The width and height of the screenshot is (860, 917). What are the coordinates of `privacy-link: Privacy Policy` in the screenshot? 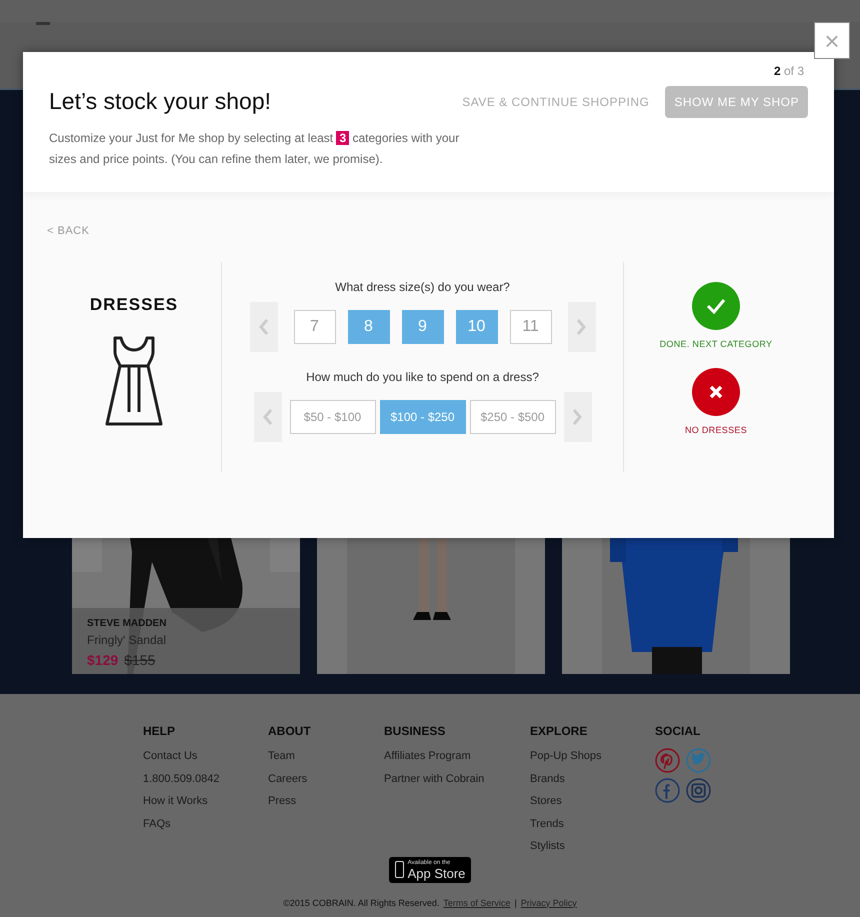 It's located at (548, 903).